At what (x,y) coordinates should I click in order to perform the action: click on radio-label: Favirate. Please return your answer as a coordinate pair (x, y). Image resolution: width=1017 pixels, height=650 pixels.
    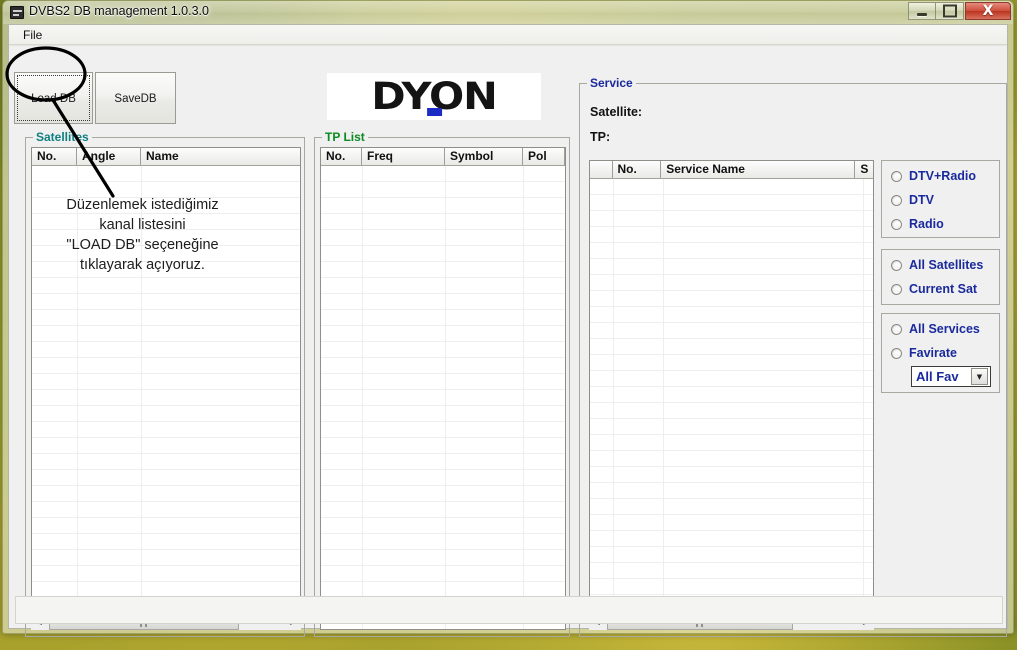
    Looking at the image, I should click on (933, 353).